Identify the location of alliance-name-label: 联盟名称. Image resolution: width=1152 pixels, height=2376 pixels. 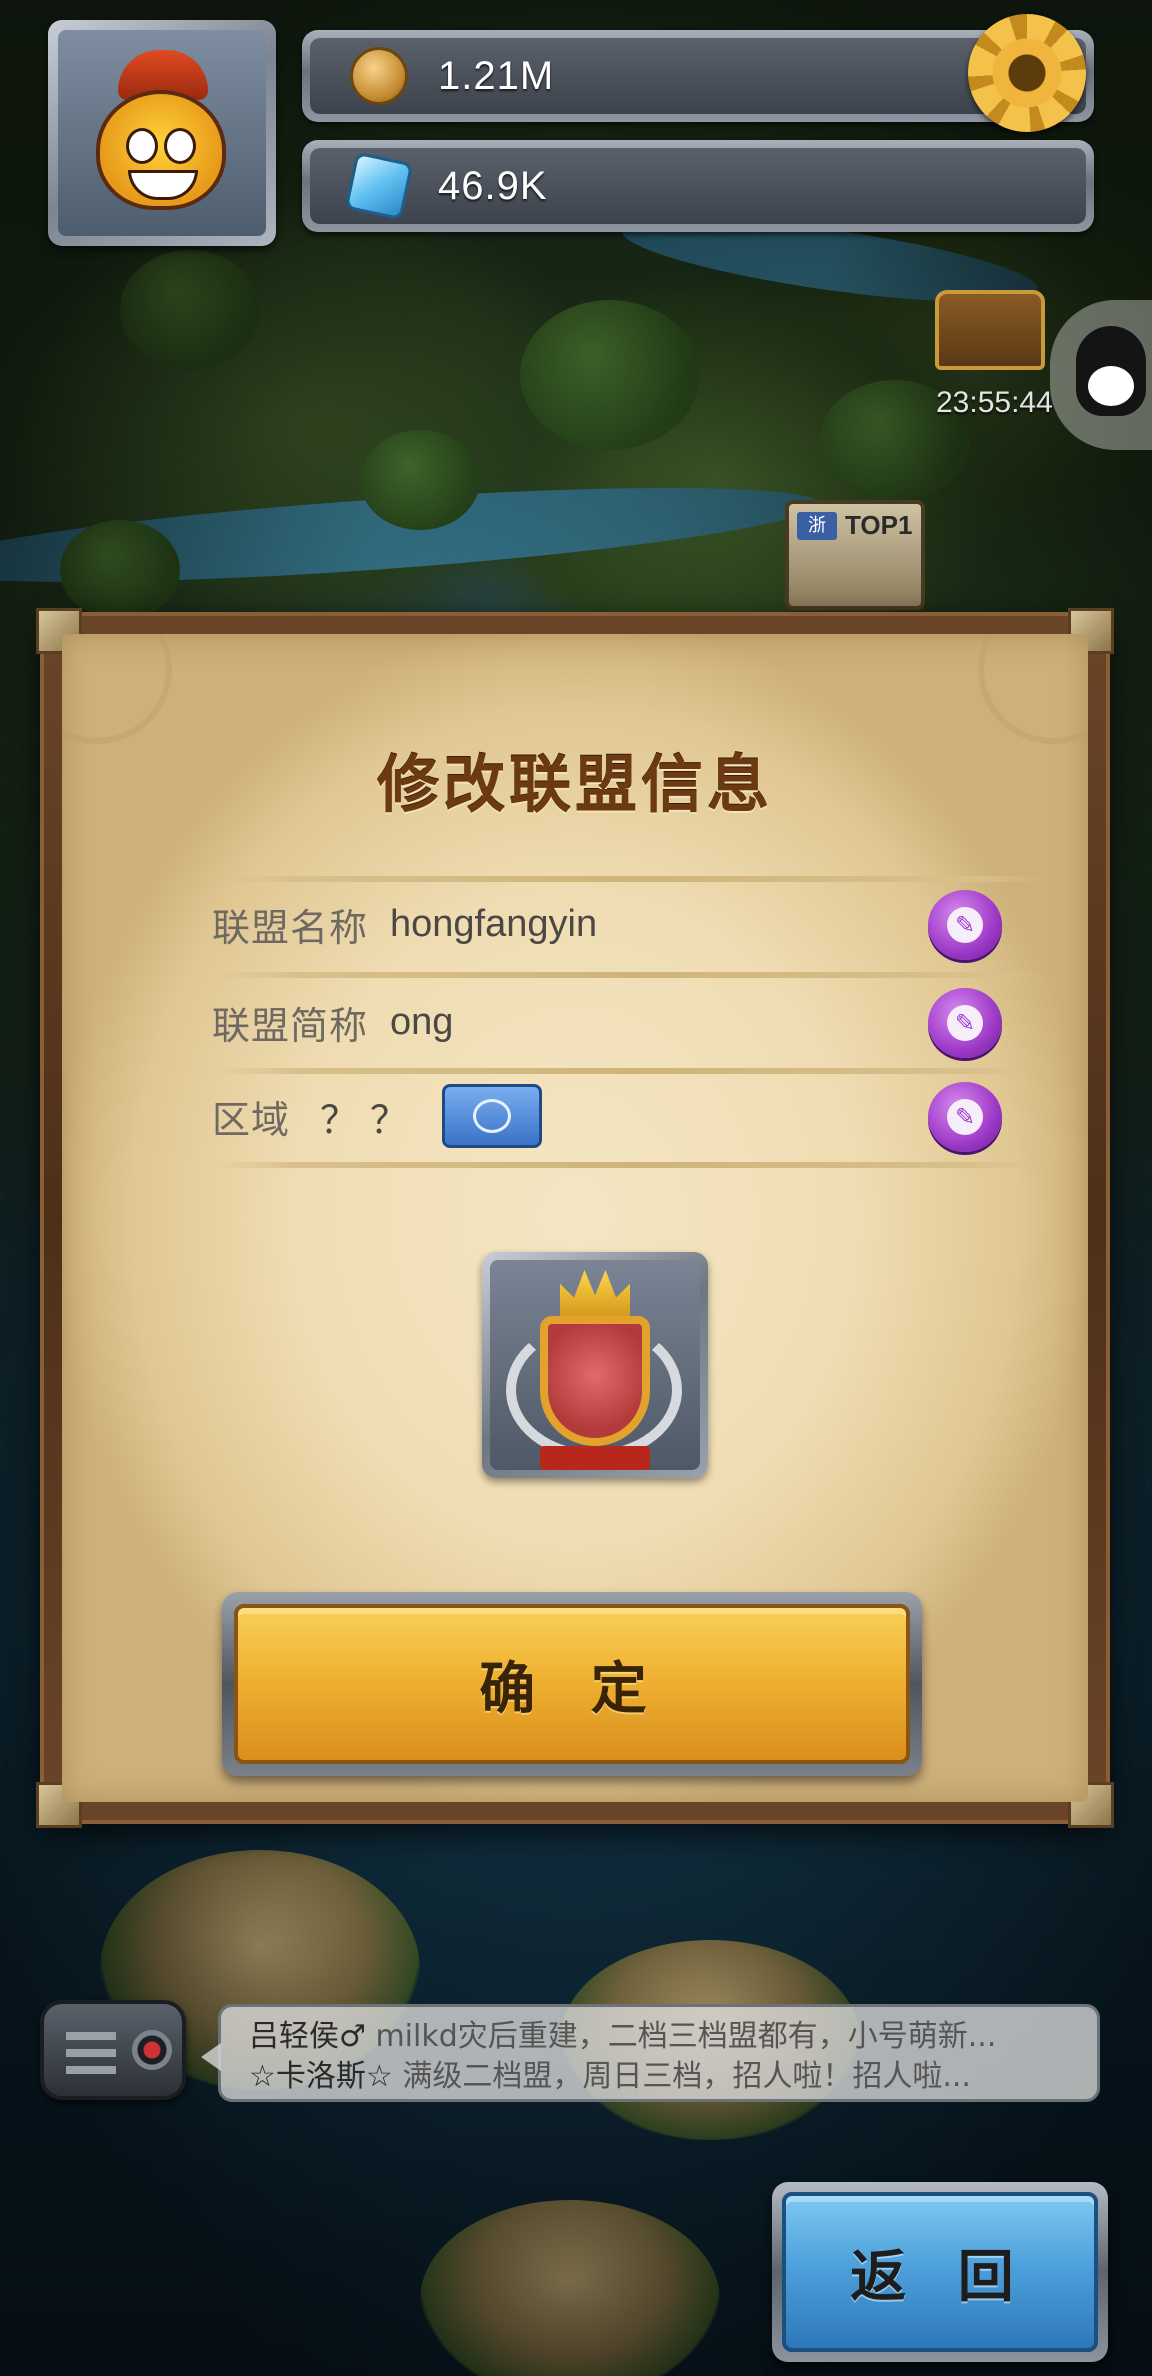
(290, 927).